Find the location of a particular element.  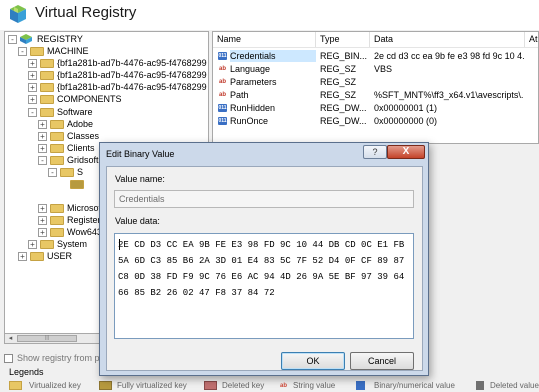

tree-node-guid-3: + {bf1a281b-ad7b-4476-ac95-f4768299 is located at coordinates (118, 87).